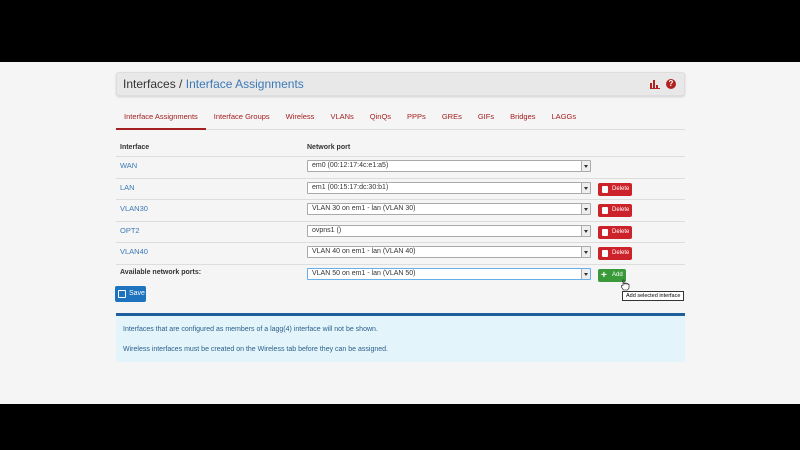 This screenshot has width=800, height=450. Describe the element at coordinates (486, 119) in the screenshot. I see `tab-gifs: GIFs` at that location.